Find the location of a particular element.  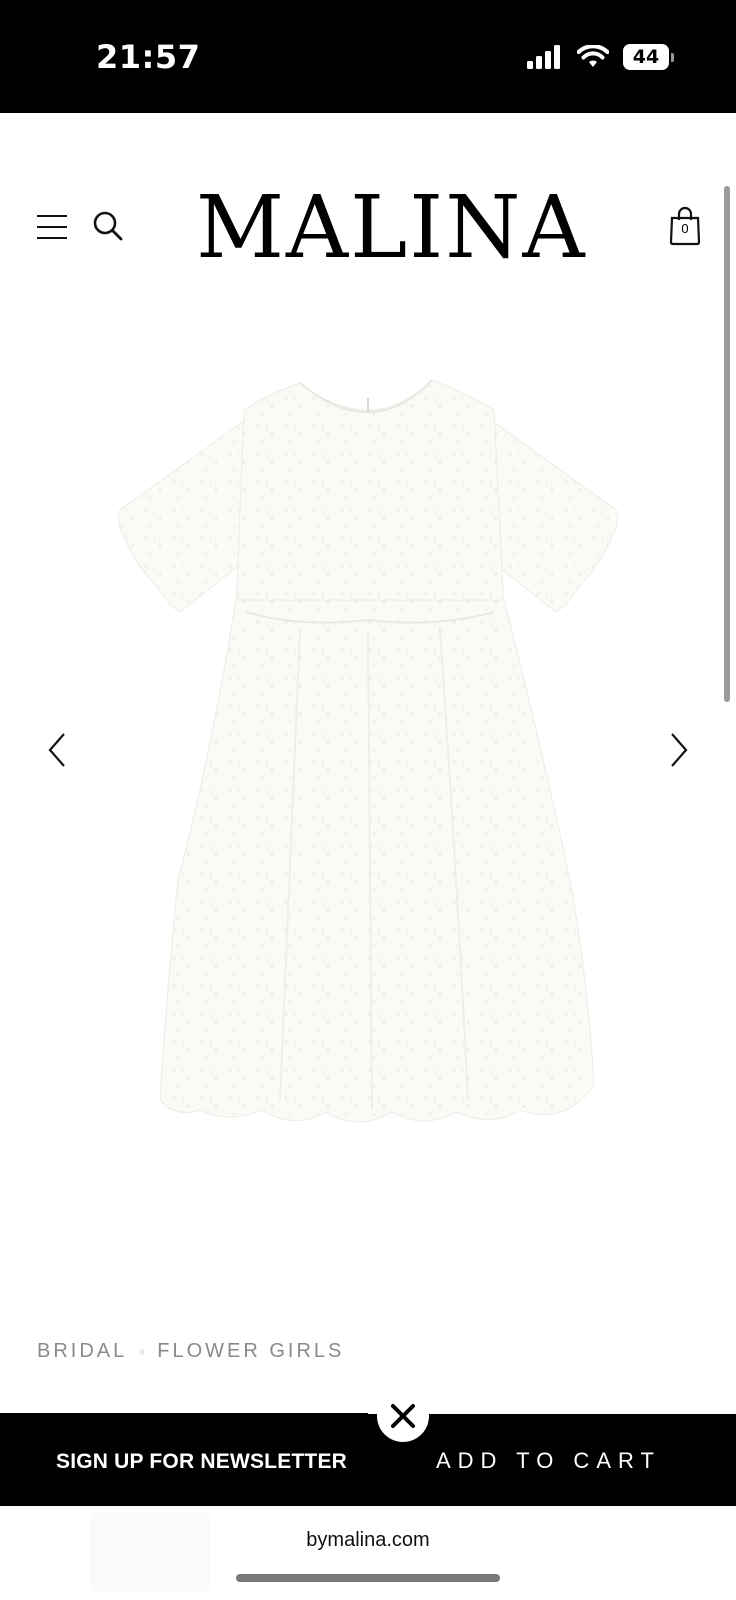

breadcrumb-separator is located at coordinates (142, 1351).